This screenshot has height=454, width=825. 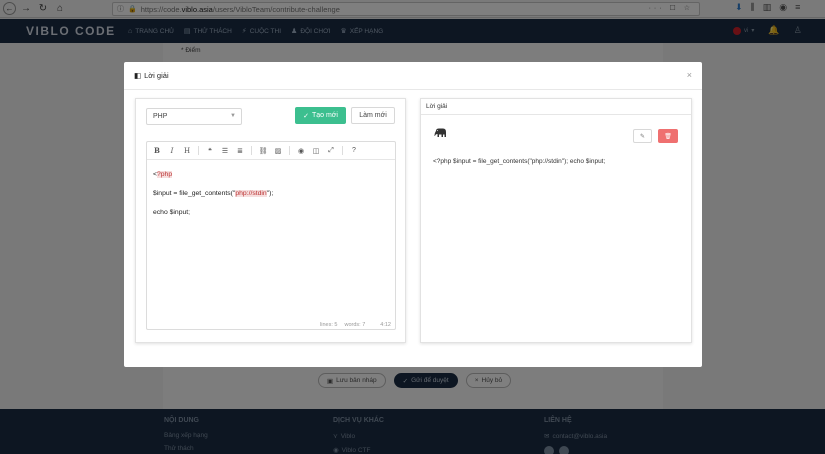 I want to click on image-icon: ▨, so click(x=278, y=151).